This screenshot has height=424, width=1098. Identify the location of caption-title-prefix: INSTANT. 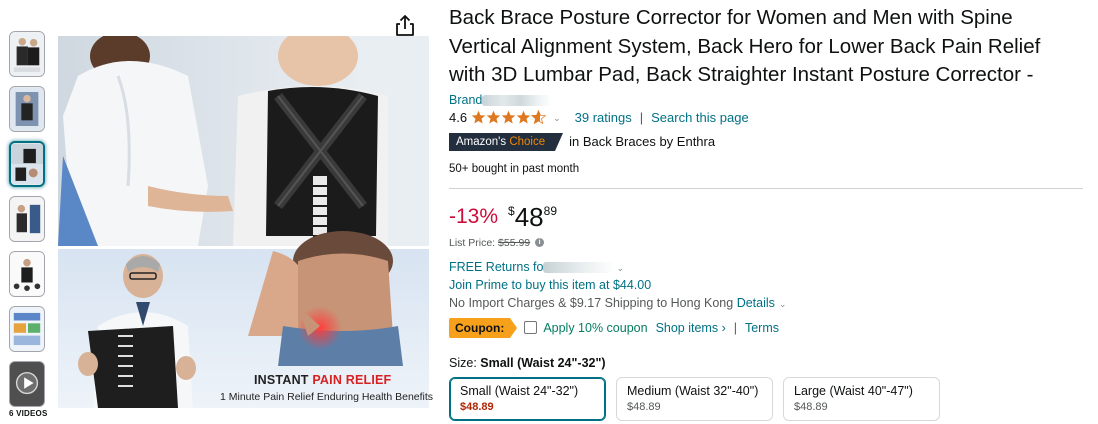
(283, 380).